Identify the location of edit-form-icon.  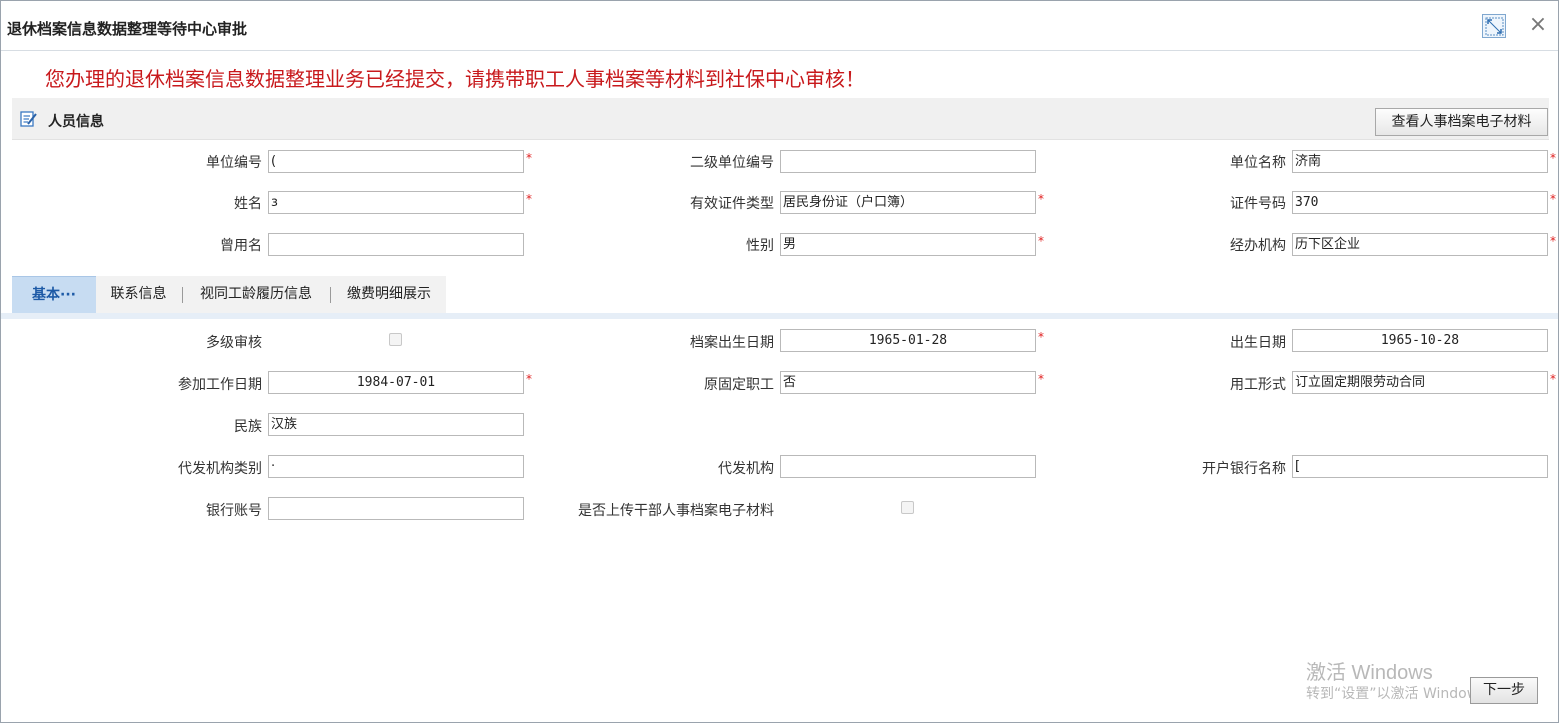
(29, 121).